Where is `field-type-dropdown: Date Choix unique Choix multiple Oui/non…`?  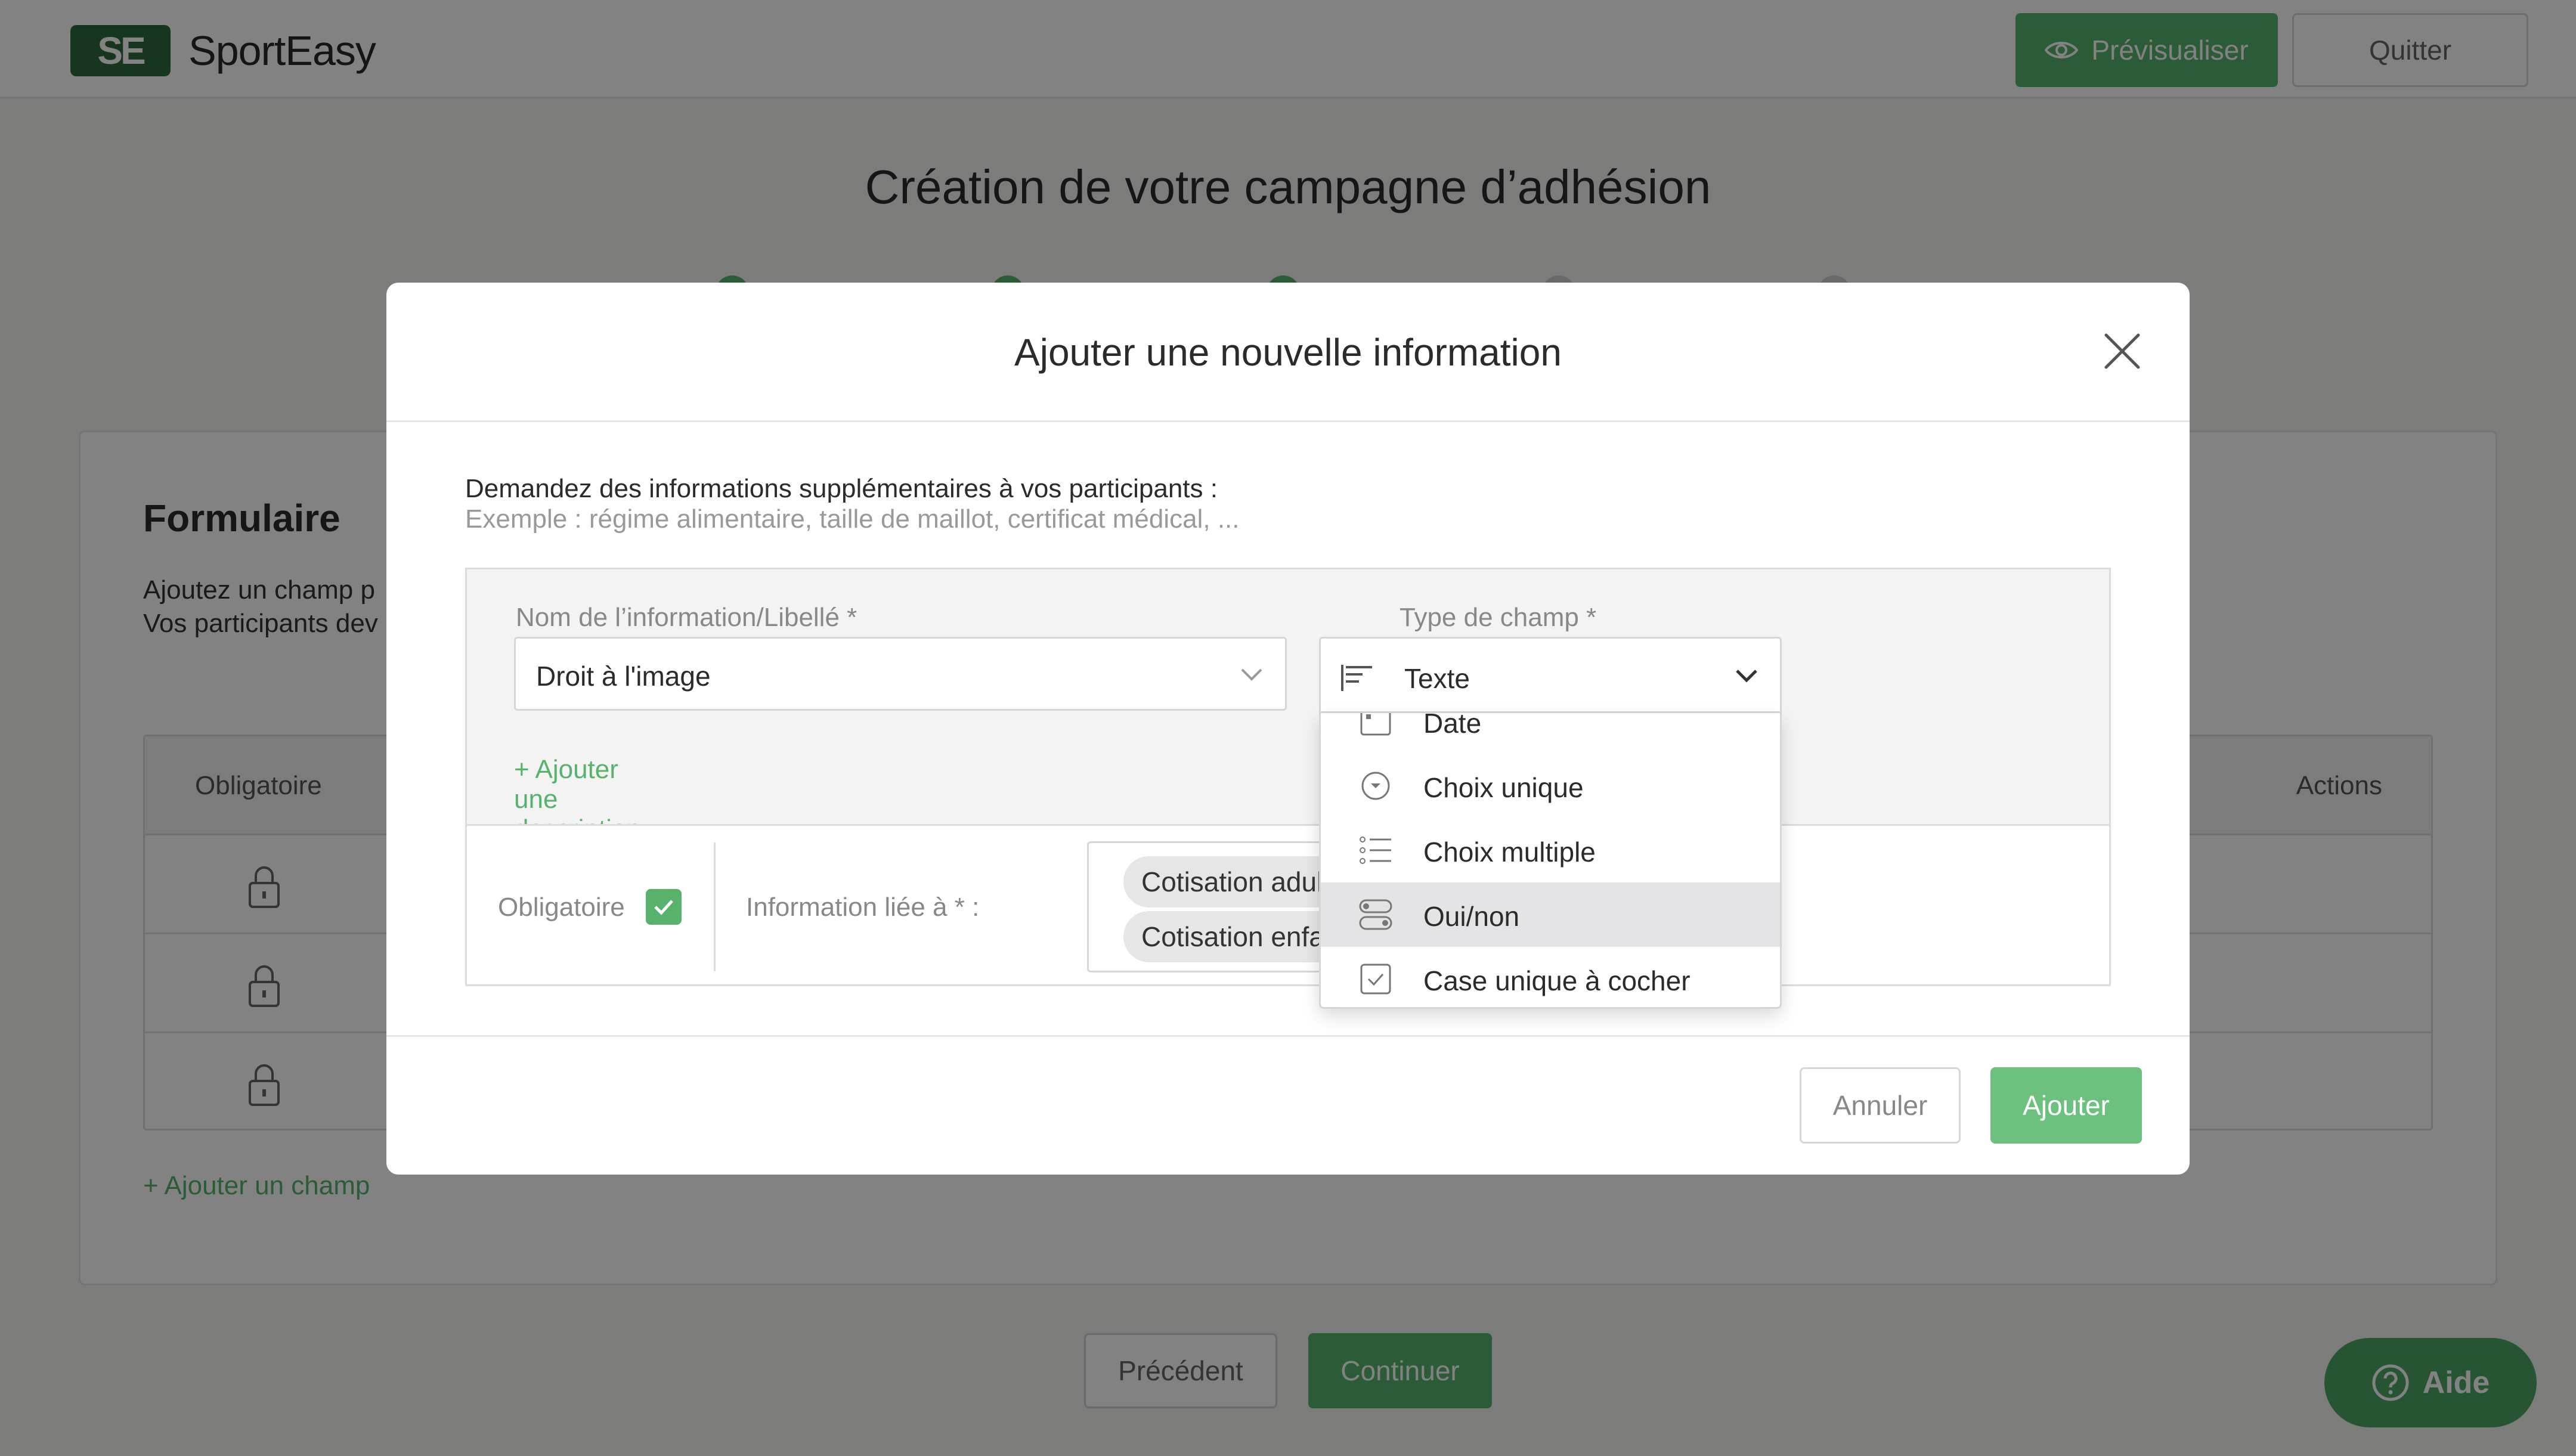 field-type-dropdown: Date Choix unique Choix multiple Oui/non… is located at coordinates (1551, 861).